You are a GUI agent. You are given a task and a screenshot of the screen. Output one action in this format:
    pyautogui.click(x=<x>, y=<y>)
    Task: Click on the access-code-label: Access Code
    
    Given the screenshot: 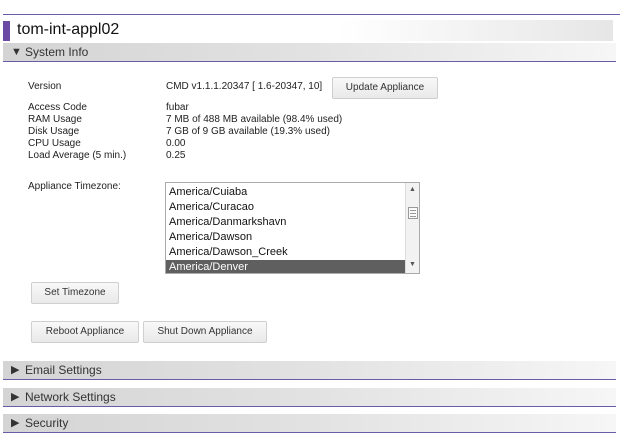 What is the action you would take?
    pyautogui.click(x=57, y=107)
    